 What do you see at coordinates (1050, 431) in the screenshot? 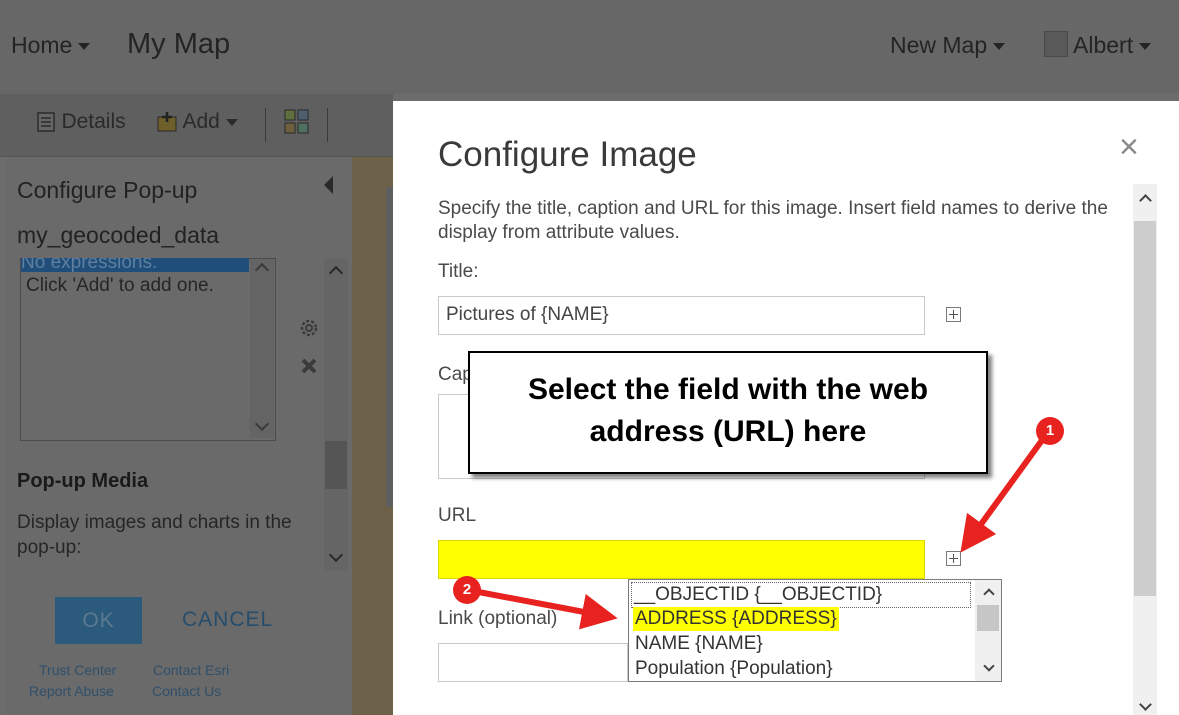
I see `step-badge-1: 1` at bounding box center [1050, 431].